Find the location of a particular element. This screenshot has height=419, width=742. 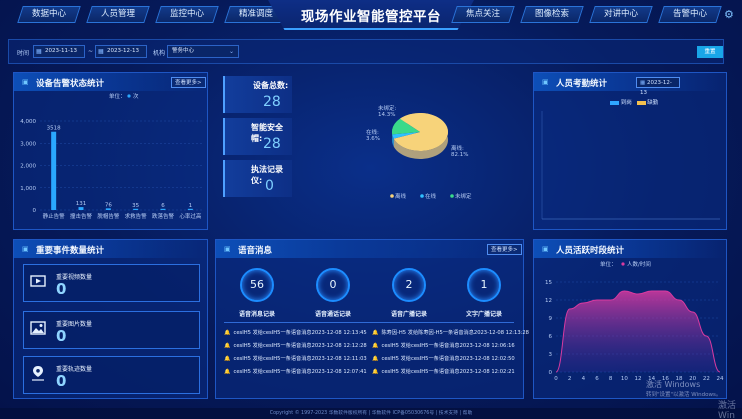

x-tick-label: 求救告警 is located at coordinates (136, 216).